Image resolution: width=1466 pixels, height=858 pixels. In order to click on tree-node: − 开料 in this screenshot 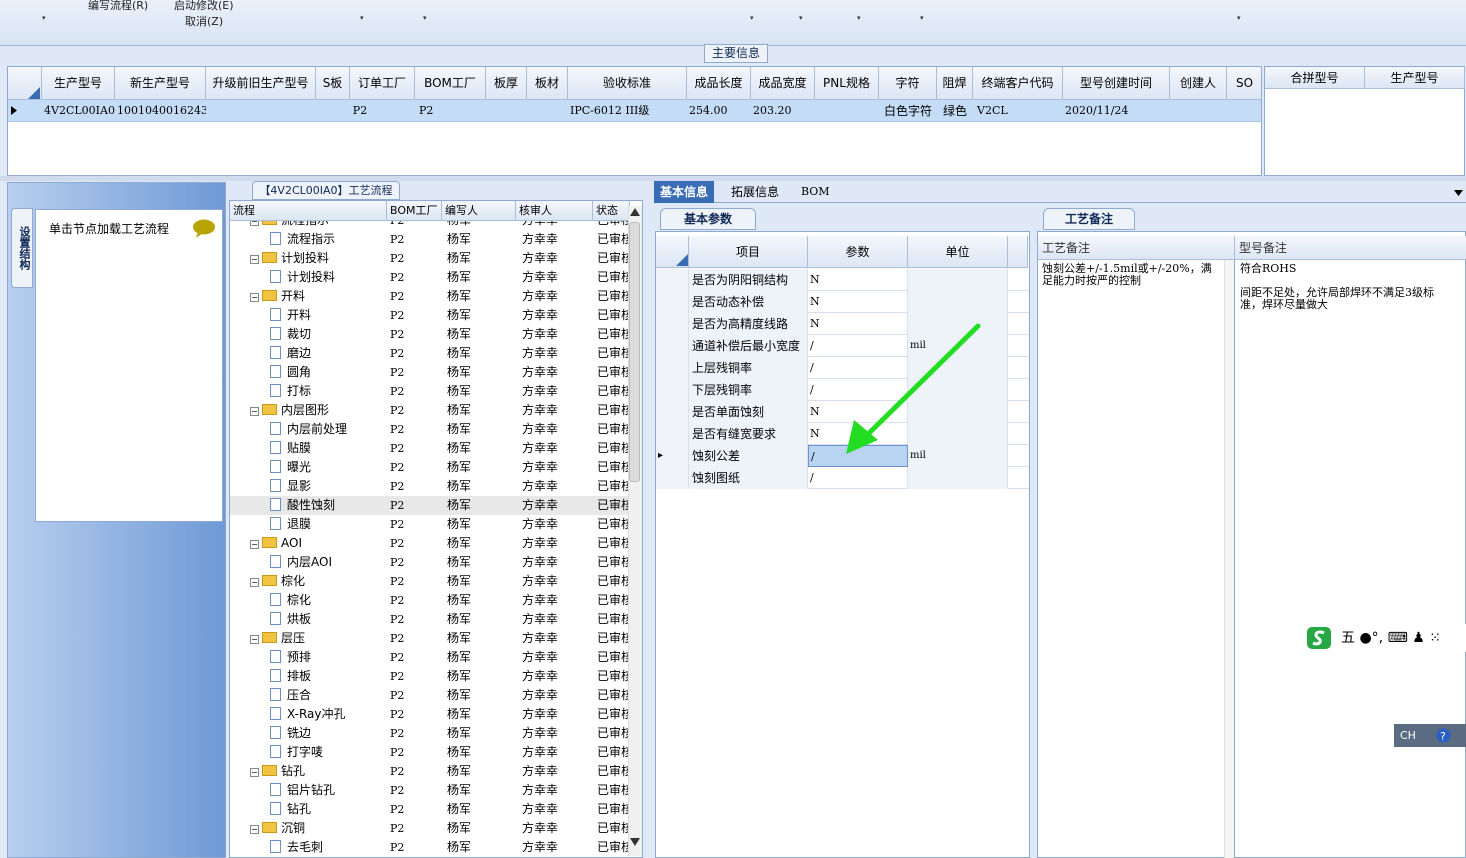, I will do `click(318, 296)`.